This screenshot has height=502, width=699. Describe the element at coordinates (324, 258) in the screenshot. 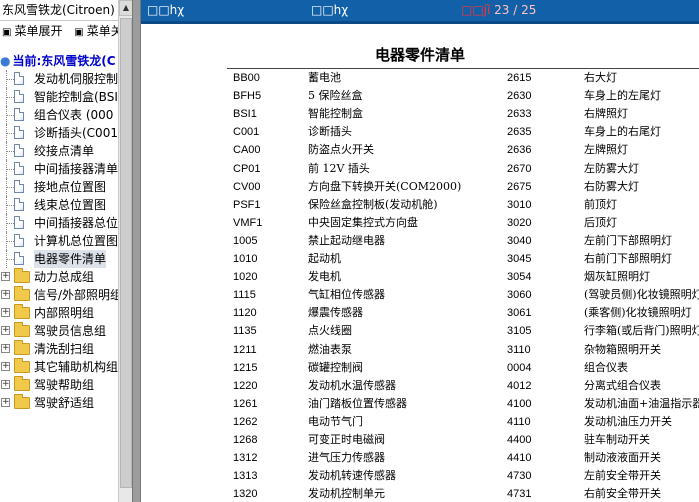

I see `part-name: 起动机` at that location.